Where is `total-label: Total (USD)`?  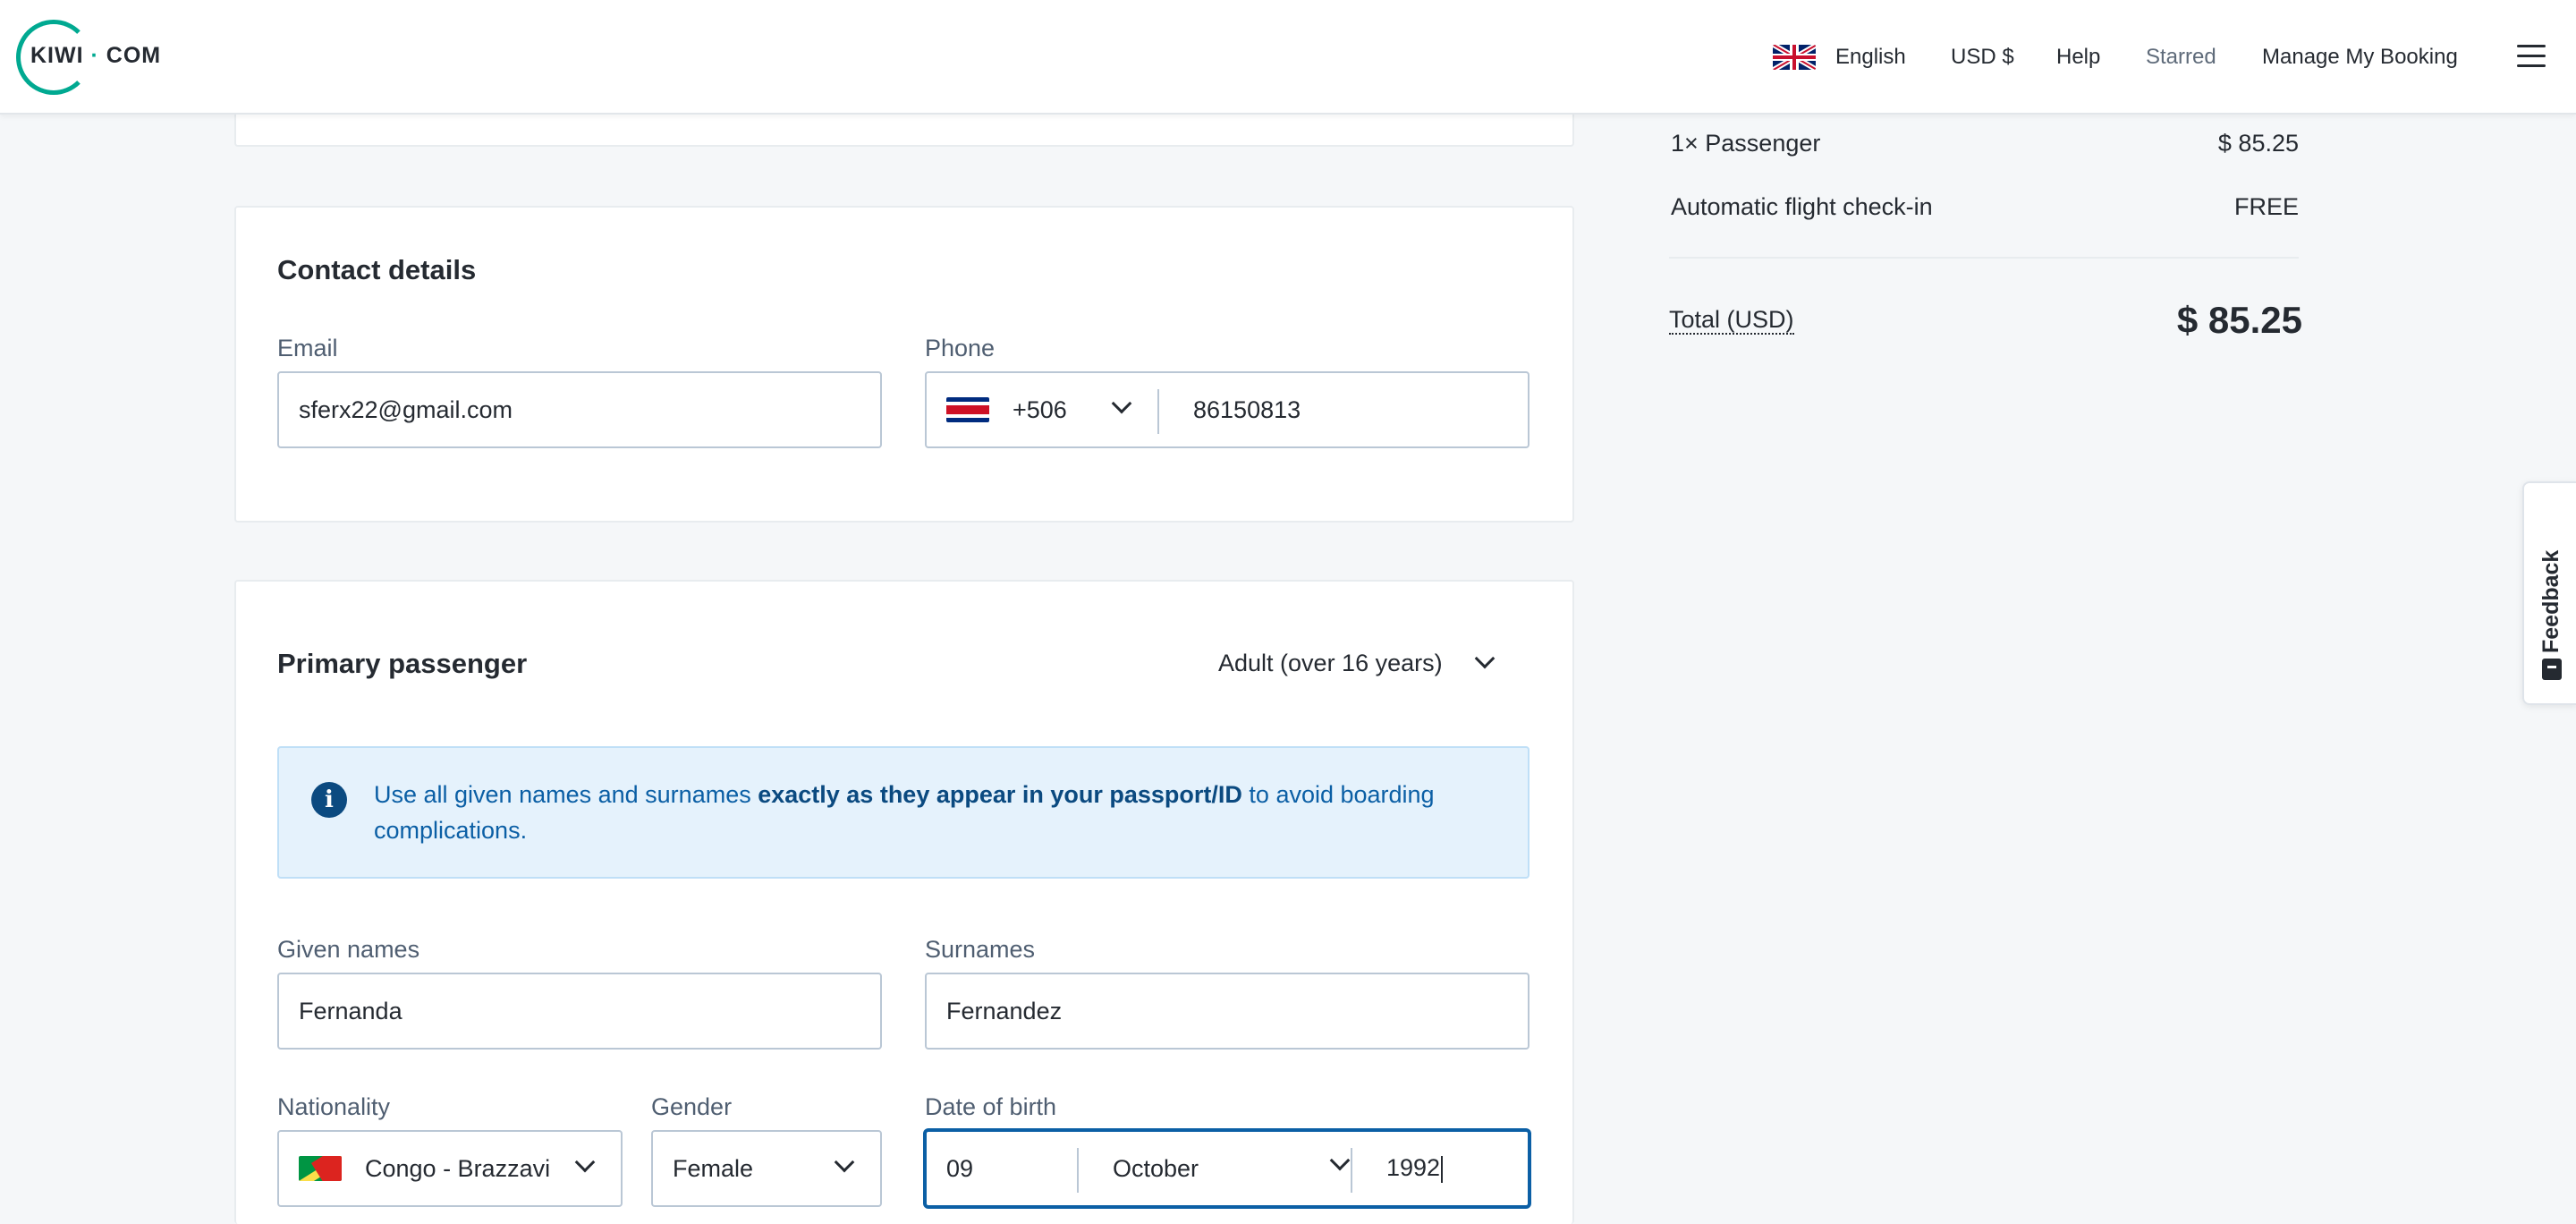
total-label: Total (USD) is located at coordinates (1731, 320).